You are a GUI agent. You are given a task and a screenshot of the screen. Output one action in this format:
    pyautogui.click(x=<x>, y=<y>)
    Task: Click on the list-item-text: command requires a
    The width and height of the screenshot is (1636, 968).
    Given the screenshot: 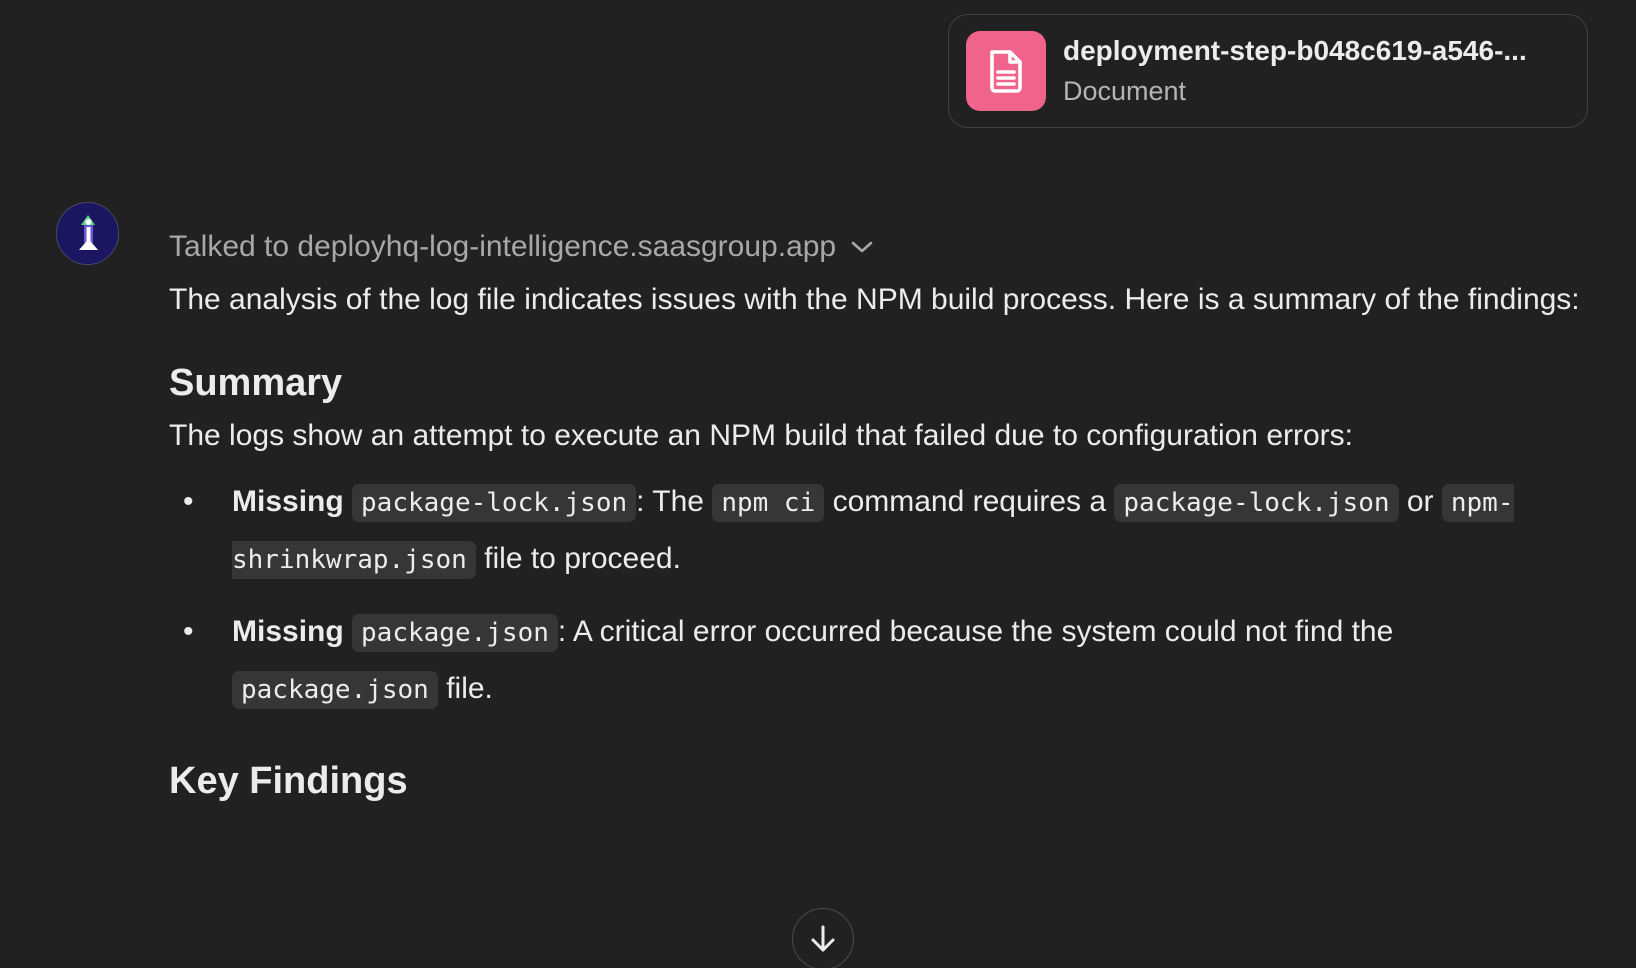 What is the action you would take?
    pyautogui.click(x=969, y=501)
    